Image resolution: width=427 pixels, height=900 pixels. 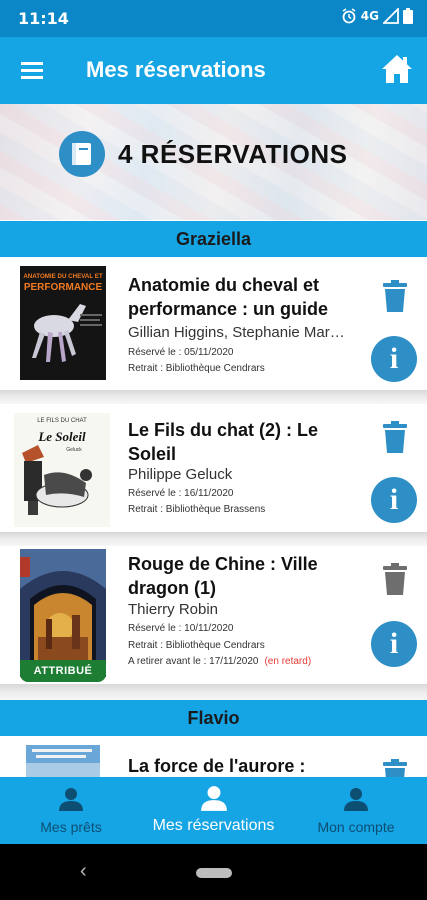 I want to click on cover-series: LE FILS DU CHAT, so click(x=62, y=421).